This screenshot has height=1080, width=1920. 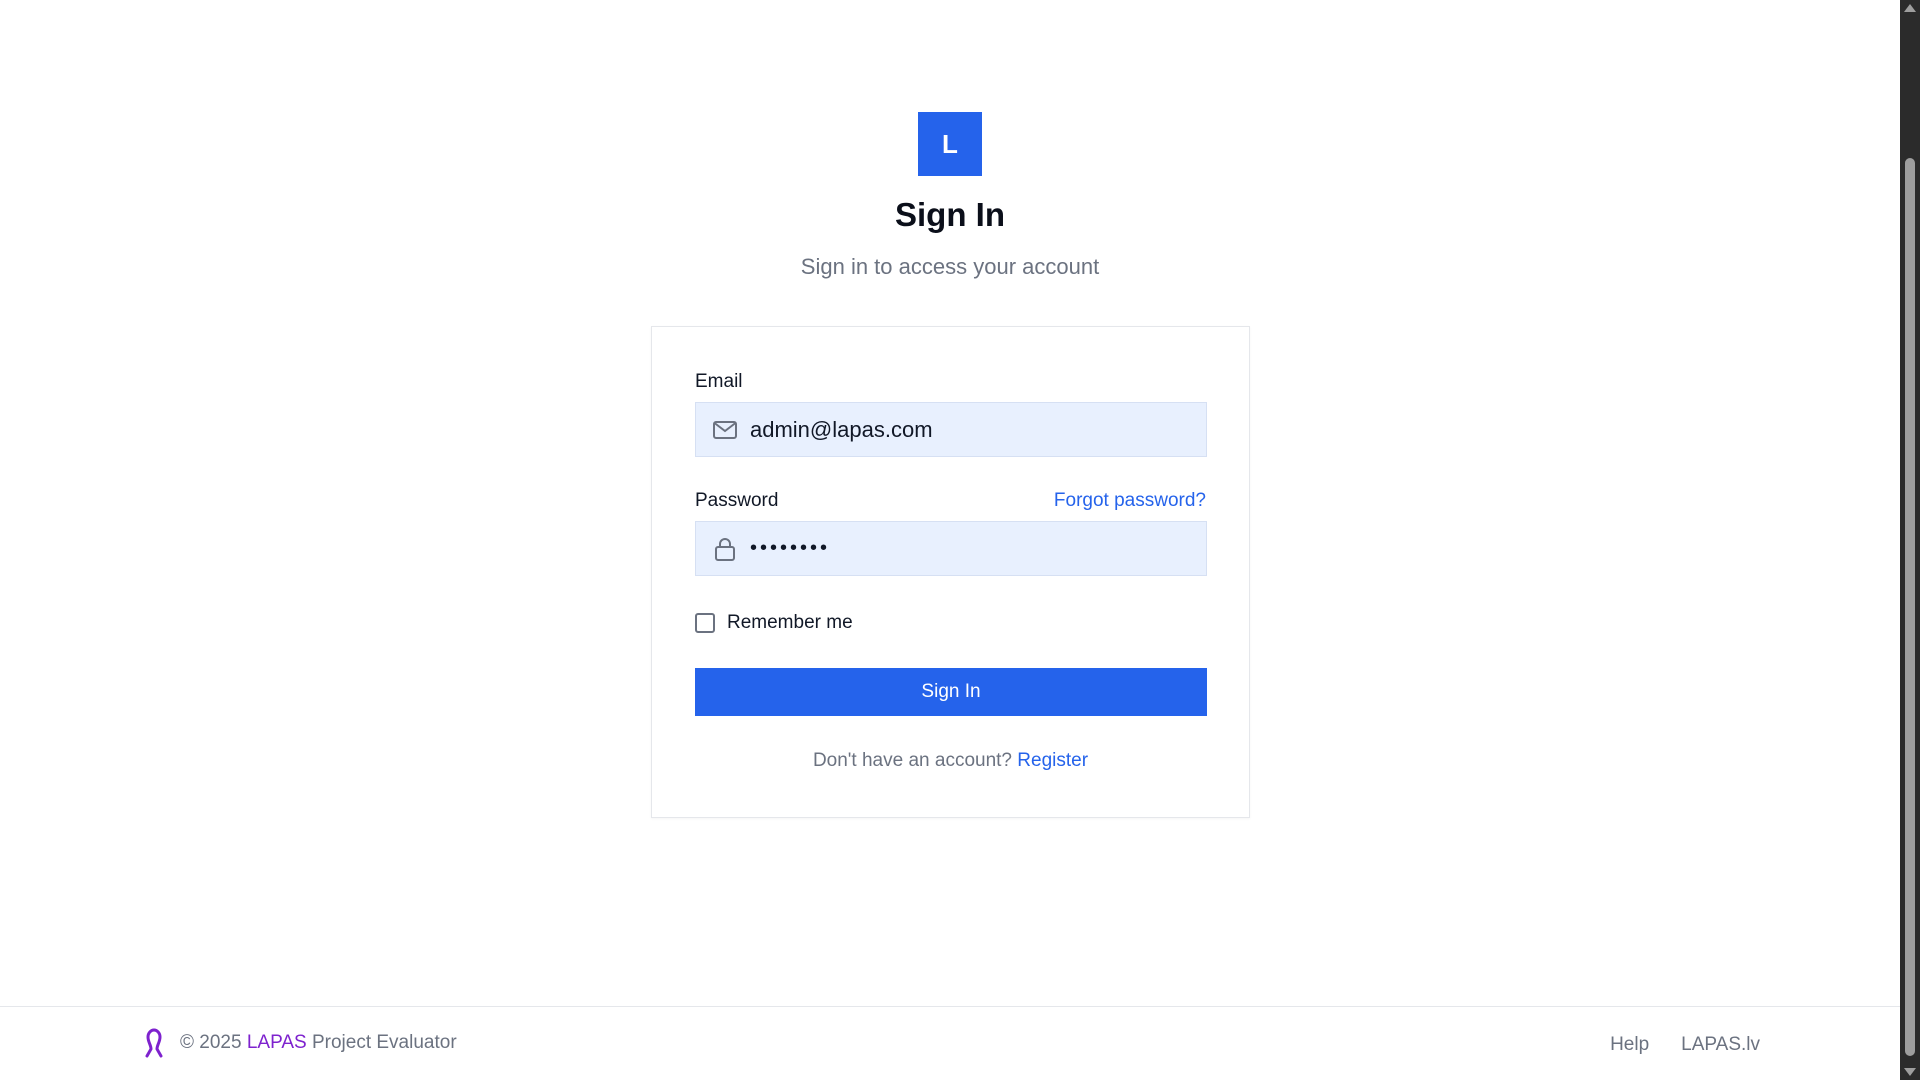 What do you see at coordinates (1130, 501) in the screenshot?
I see `forgot-password-link: Forgot password?` at bounding box center [1130, 501].